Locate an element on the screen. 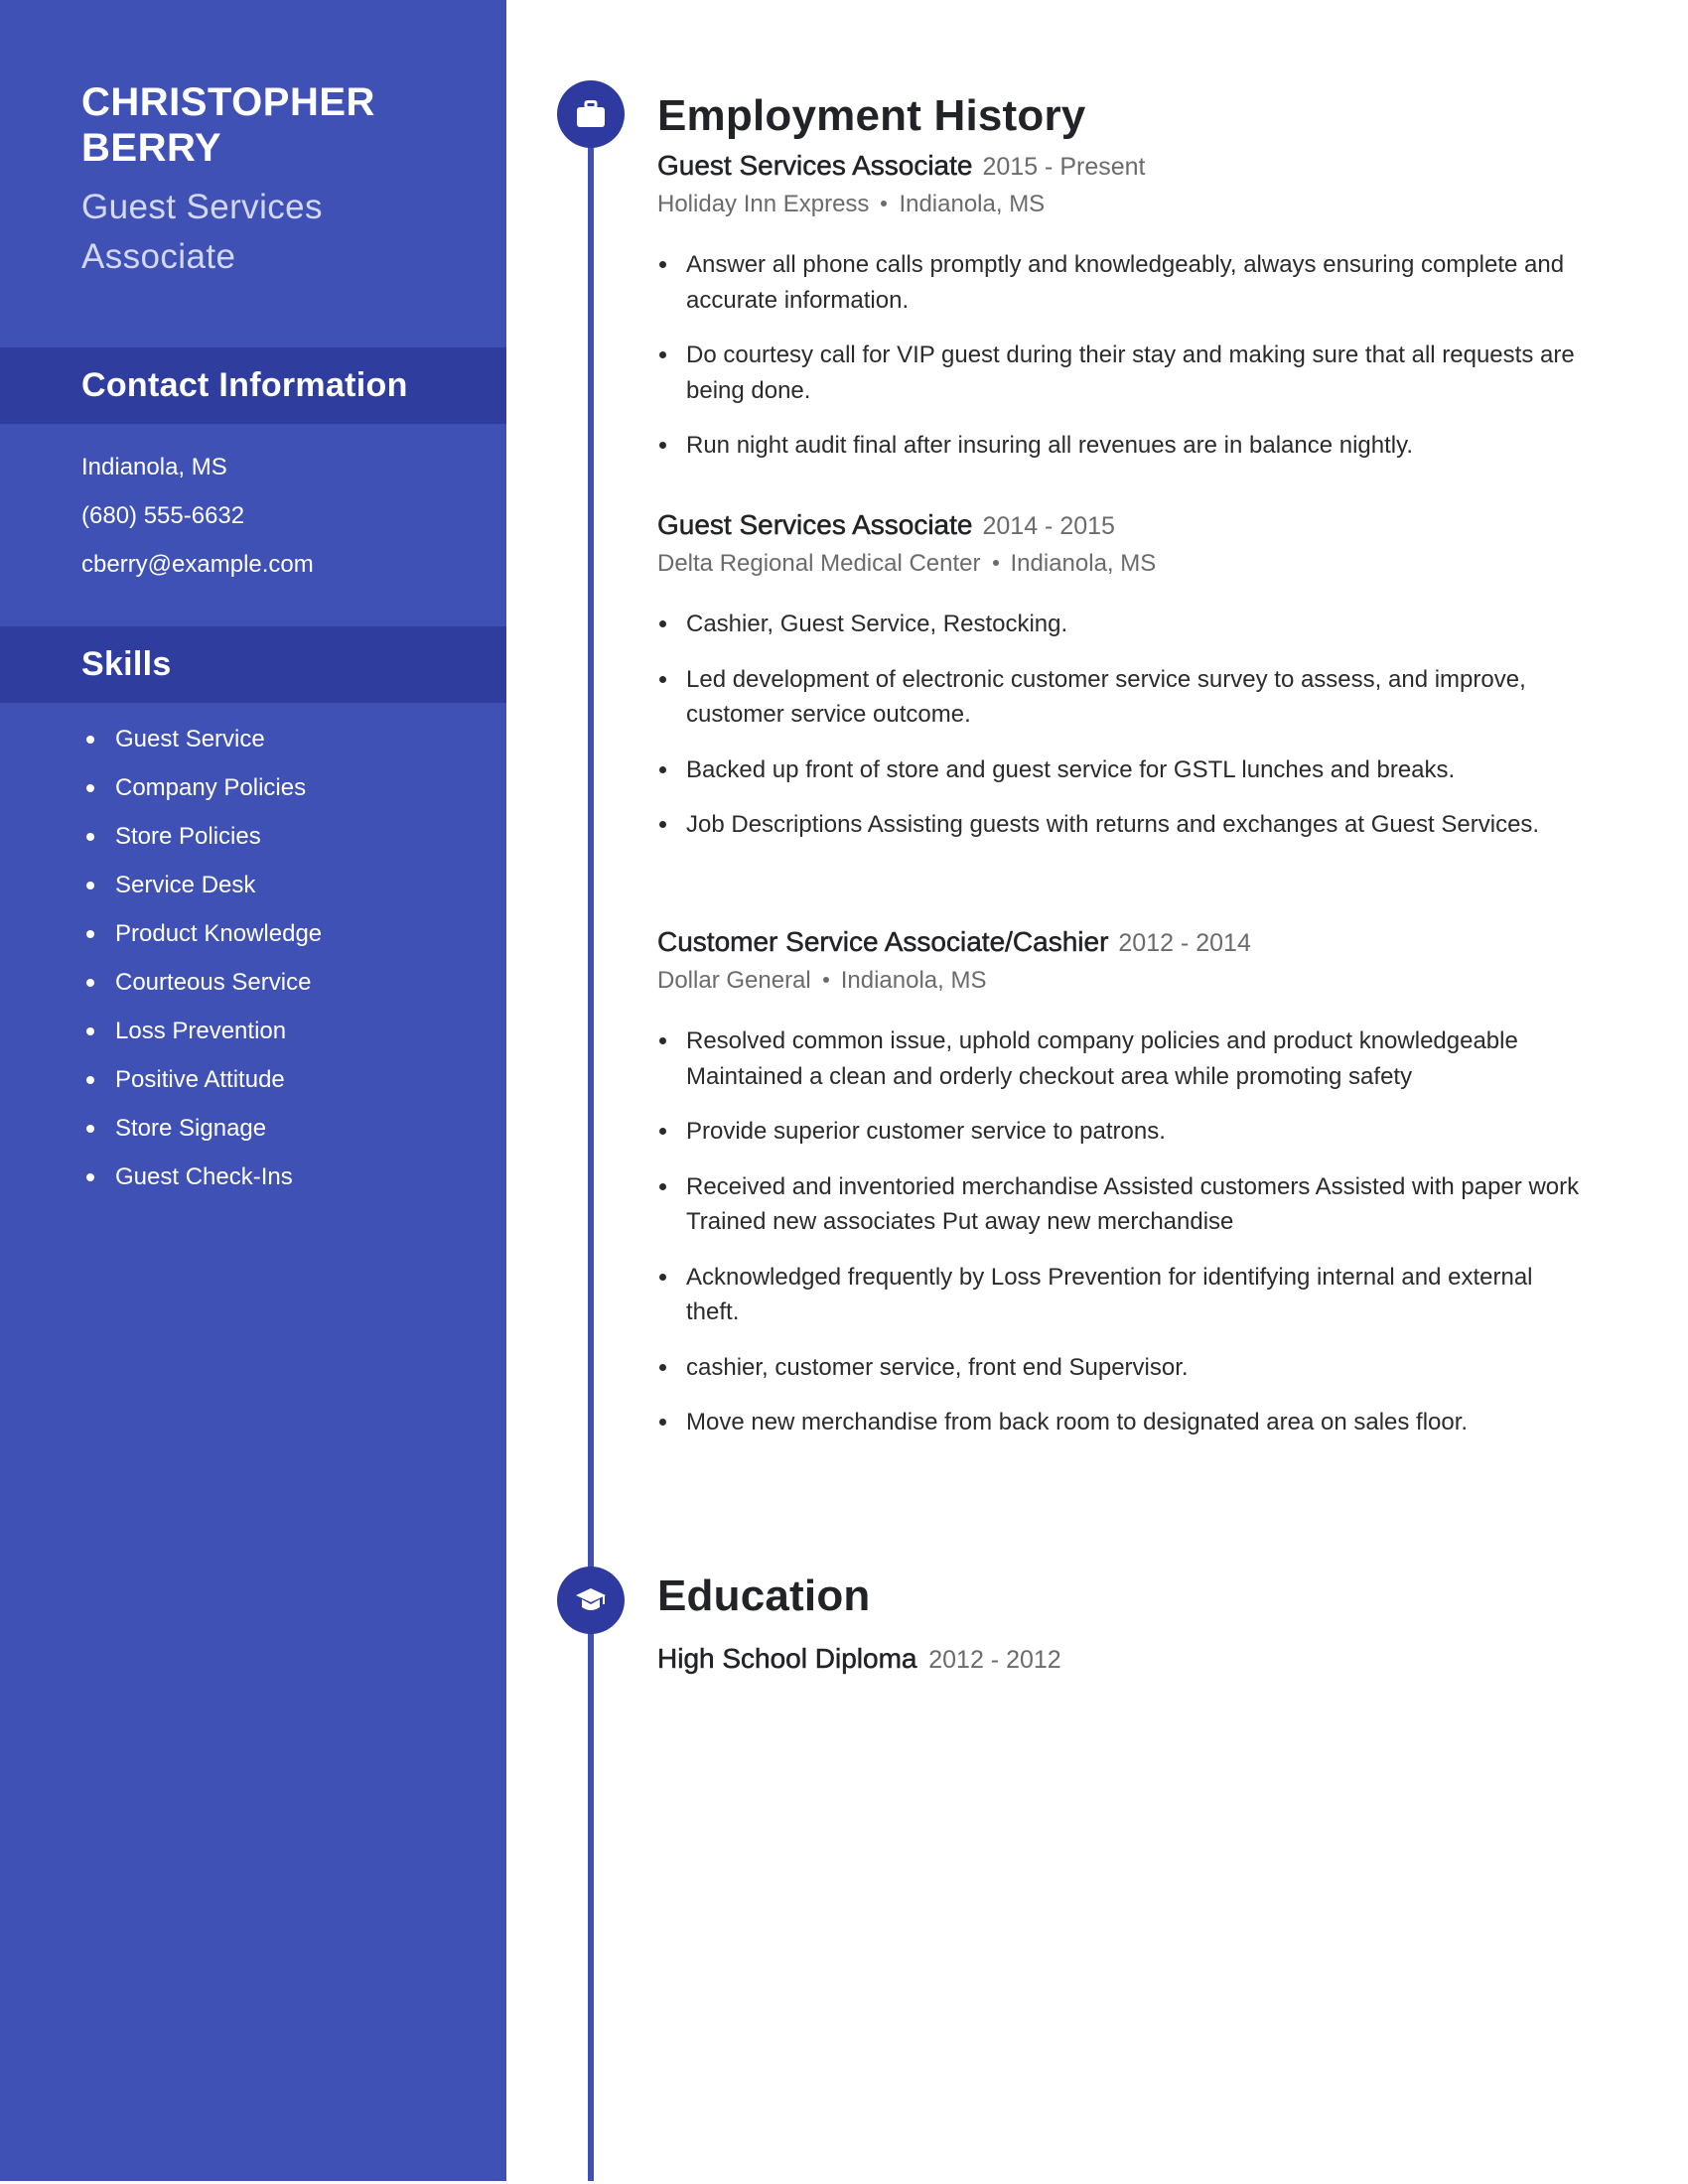  skill-label: Company Policies is located at coordinates (211, 787).